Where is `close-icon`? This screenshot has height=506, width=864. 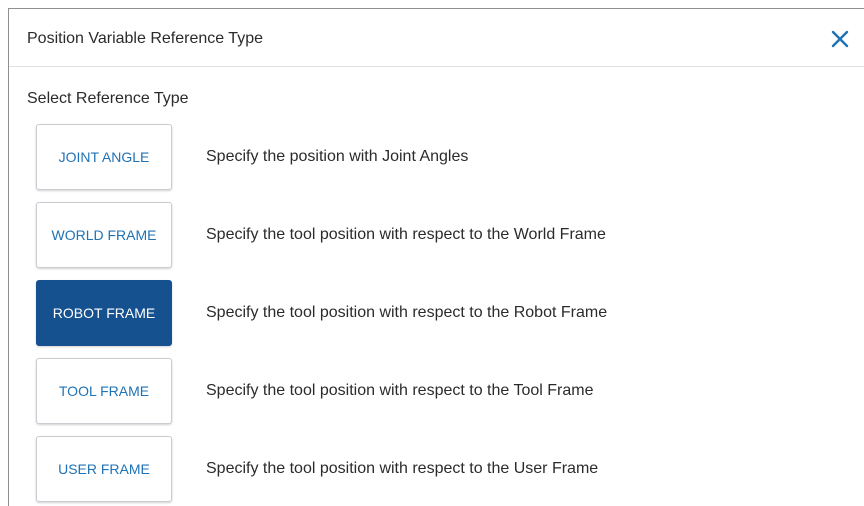 close-icon is located at coordinates (840, 39).